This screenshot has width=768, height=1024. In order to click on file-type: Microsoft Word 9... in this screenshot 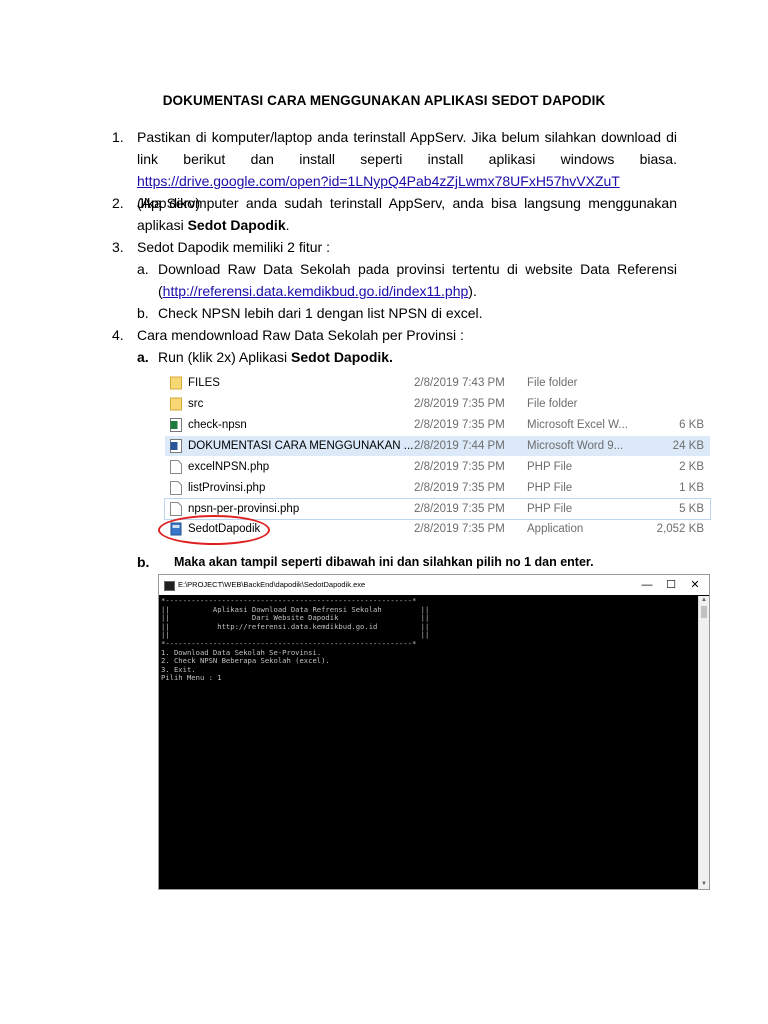, I will do `click(575, 446)`.